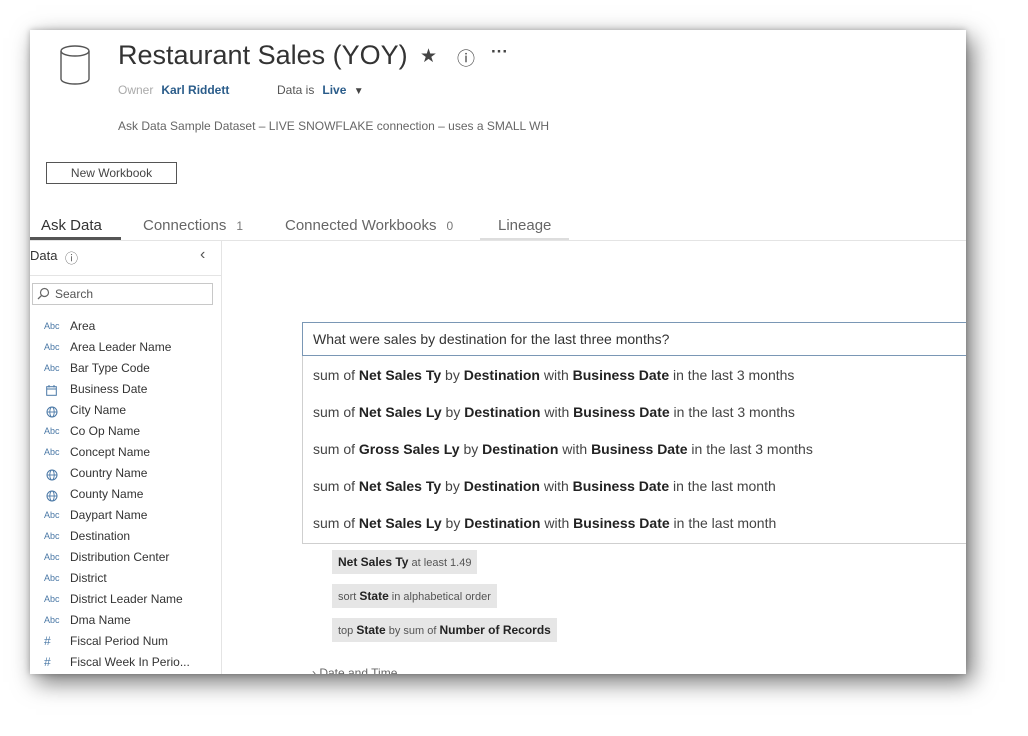 Image resolution: width=1028 pixels, height=736 pixels. What do you see at coordinates (202, 255) in the screenshot?
I see `collapse-pane-icon: ‹` at bounding box center [202, 255].